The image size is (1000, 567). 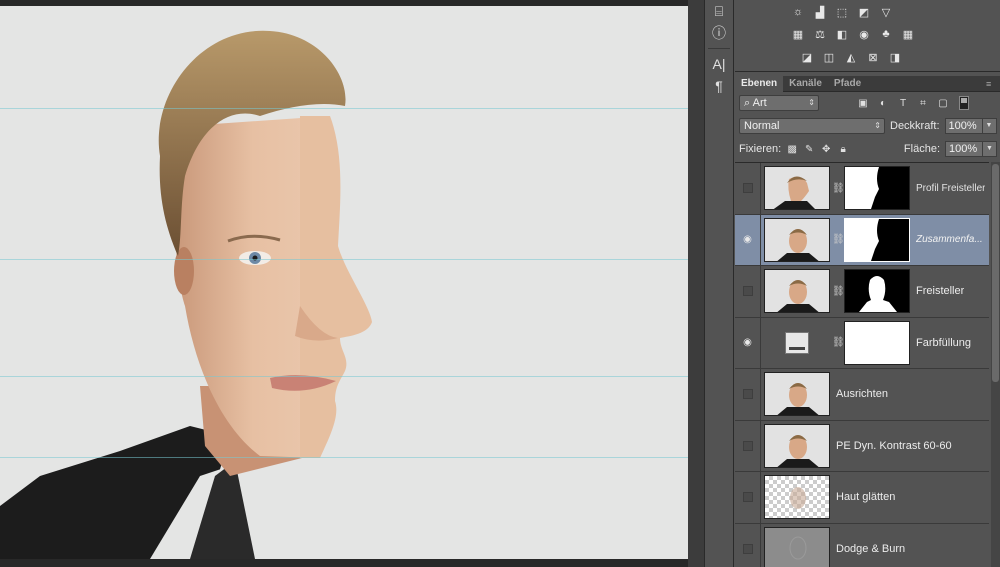 I want to click on layer-row: ◉ ⛓ Farbfüllung, so click(x=862, y=343).